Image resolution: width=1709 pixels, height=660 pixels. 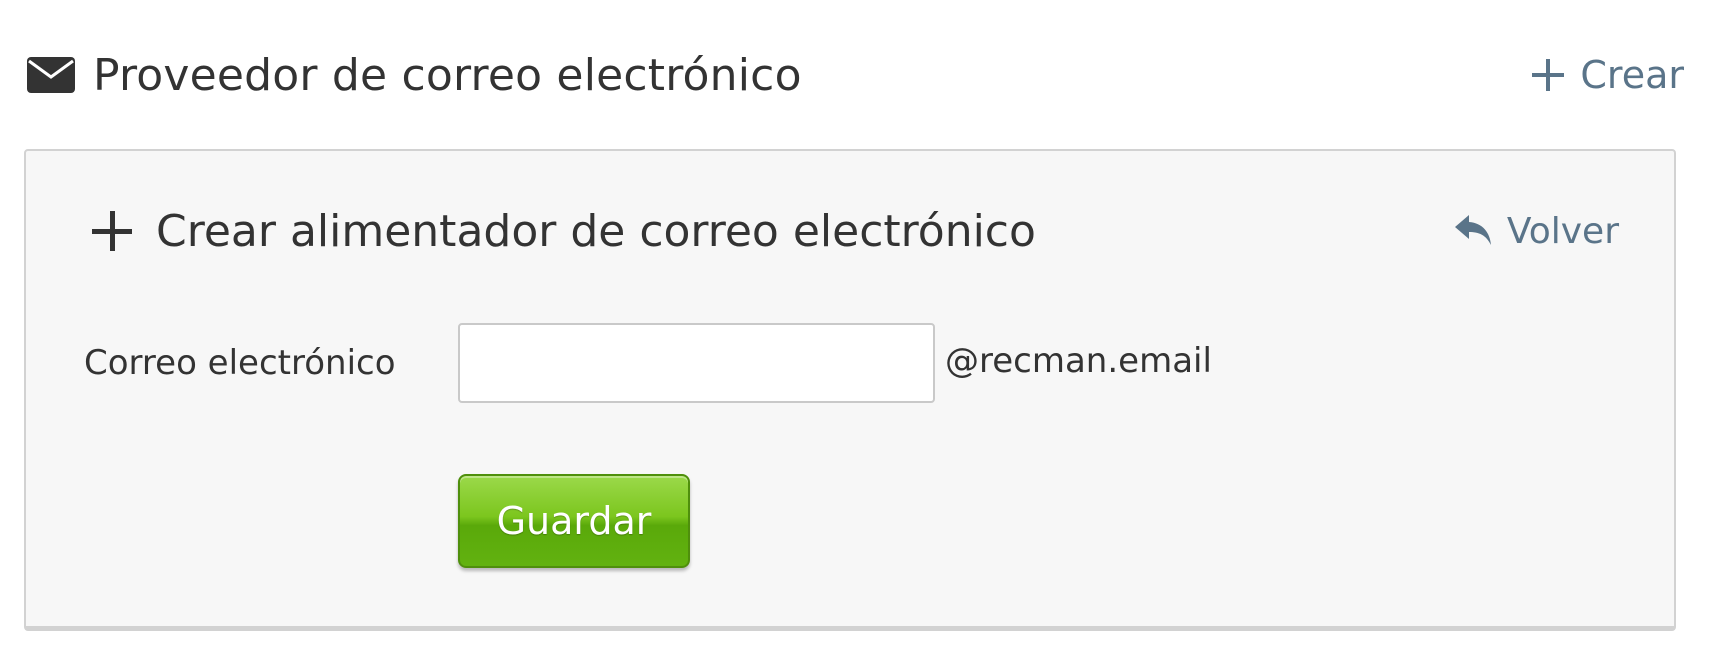 I want to click on email-label: Correo electrónico, so click(x=240, y=363).